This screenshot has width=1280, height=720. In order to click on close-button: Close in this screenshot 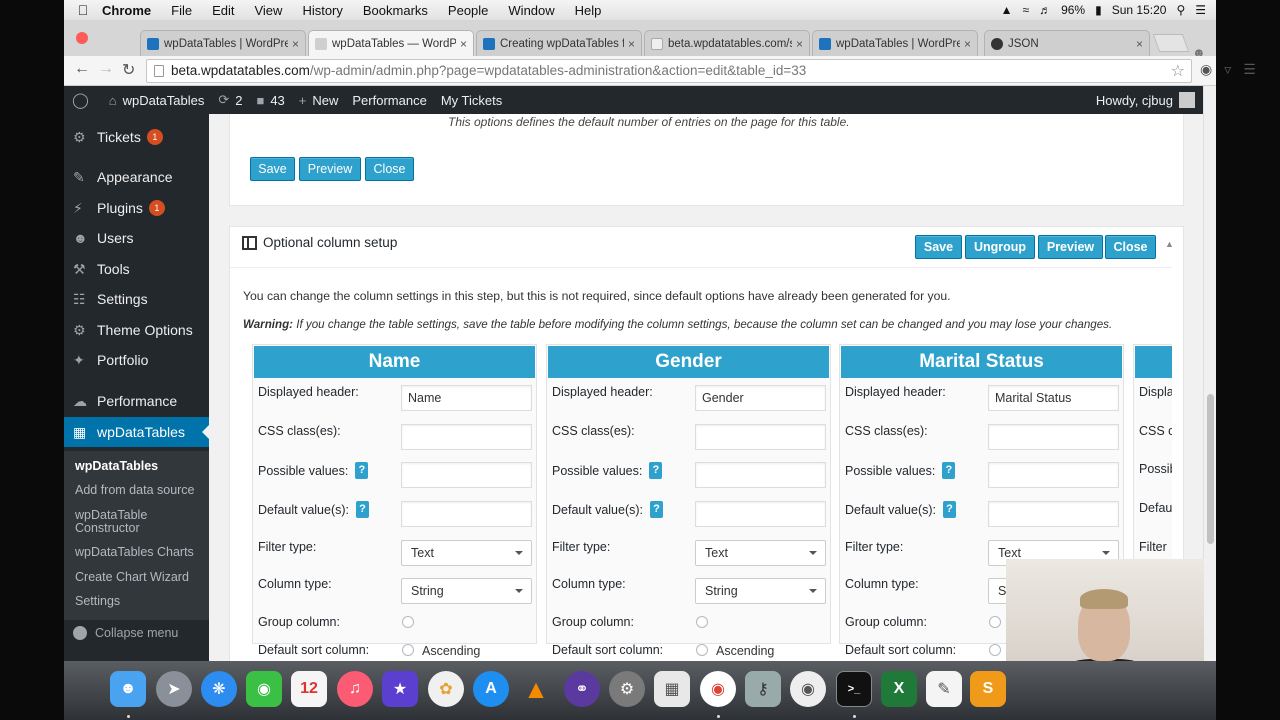, I will do `click(1130, 247)`.